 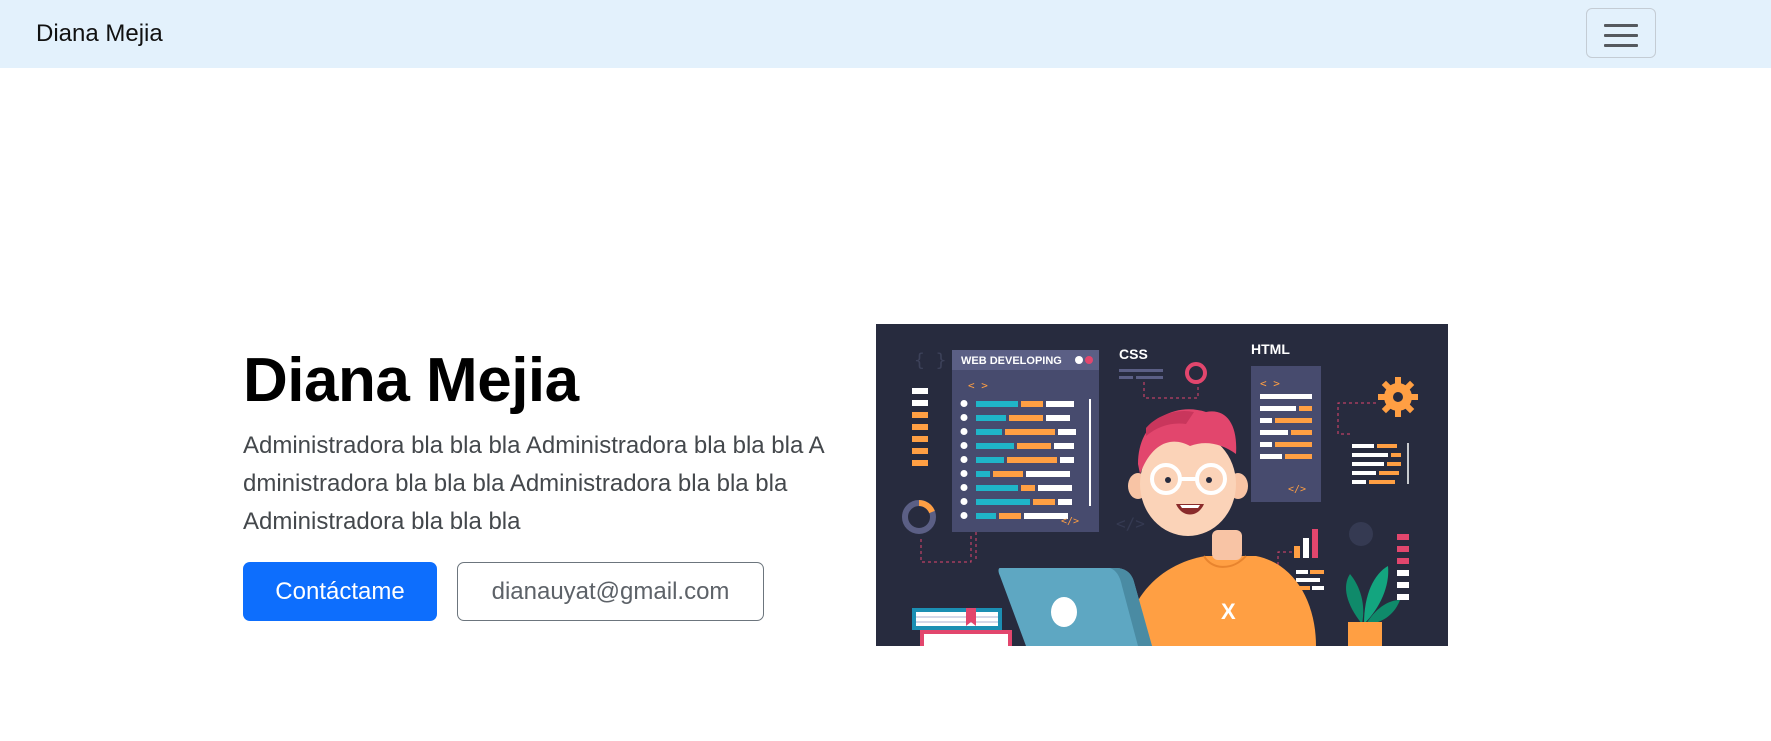 I want to click on plant-icon, so click(x=1373, y=606).